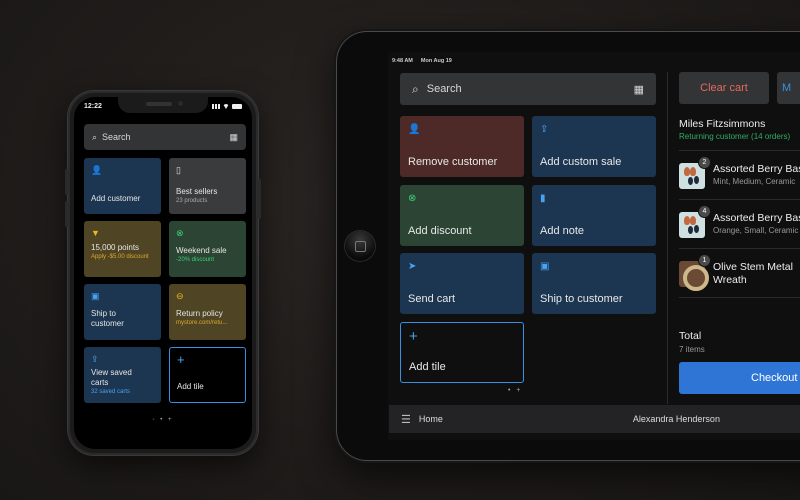 The width and height of the screenshot is (800, 500). Describe the element at coordinates (594, 215) in the screenshot. I see `tile-add-note: ▮ Add note` at that location.